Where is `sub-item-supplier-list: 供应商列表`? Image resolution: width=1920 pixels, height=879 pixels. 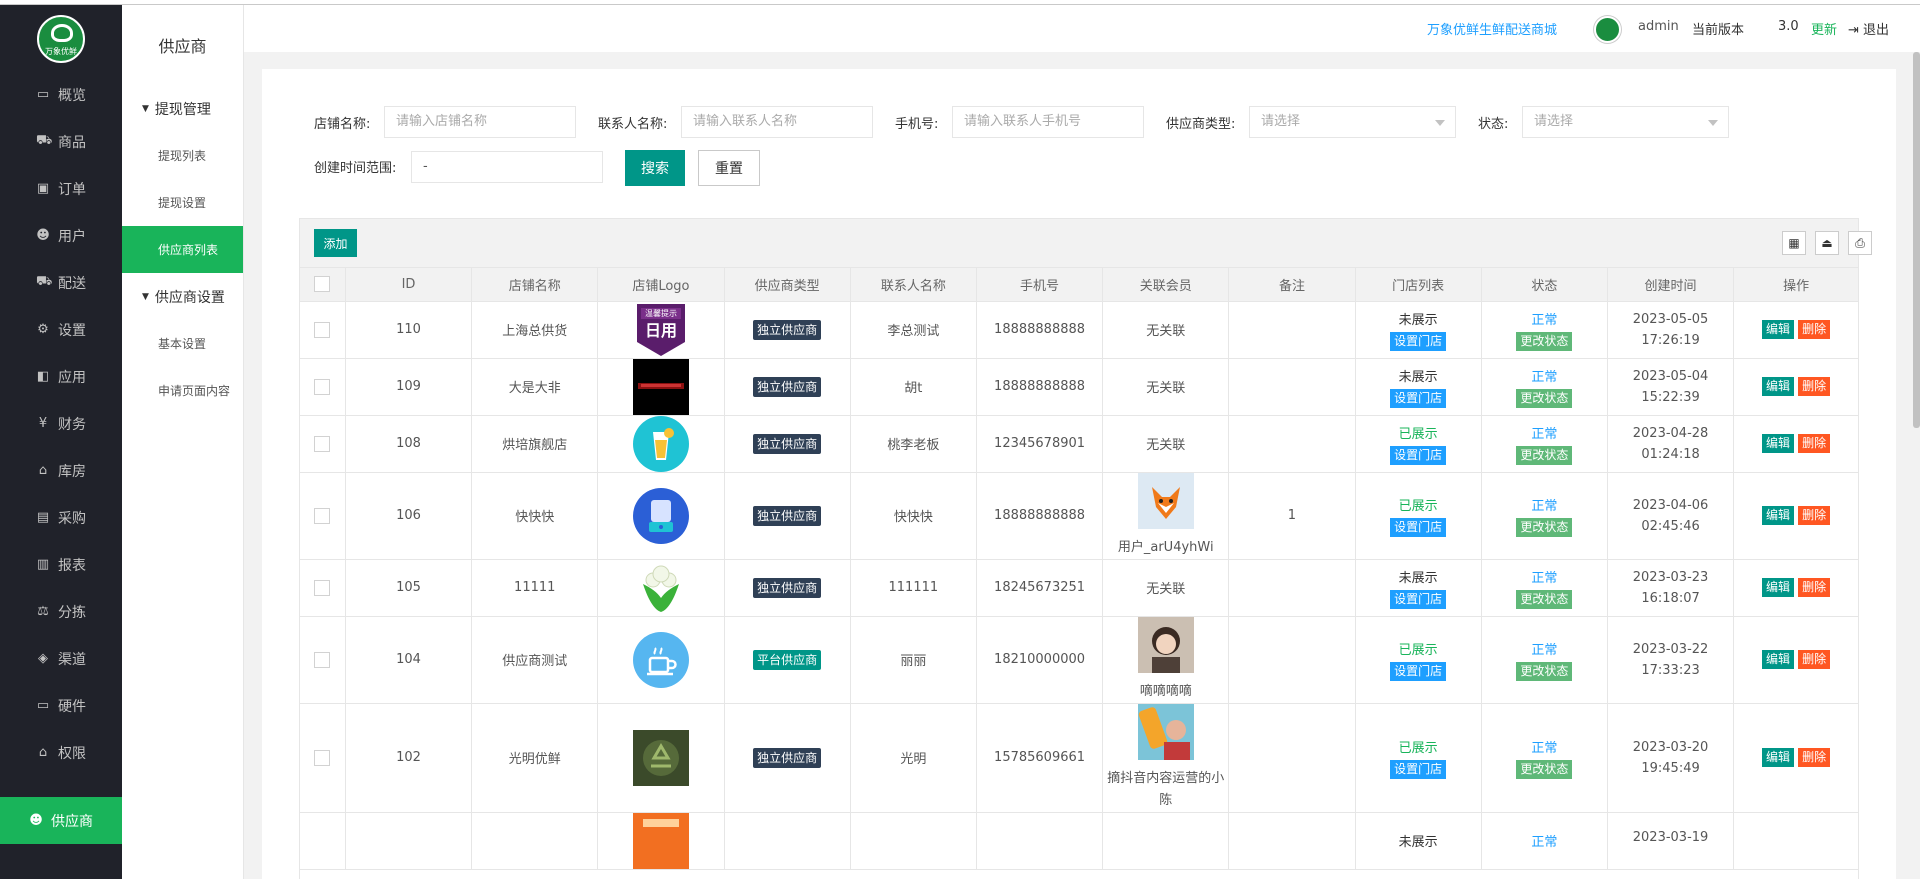 sub-item-supplier-list: 供应商列表 is located at coordinates (182, 249).